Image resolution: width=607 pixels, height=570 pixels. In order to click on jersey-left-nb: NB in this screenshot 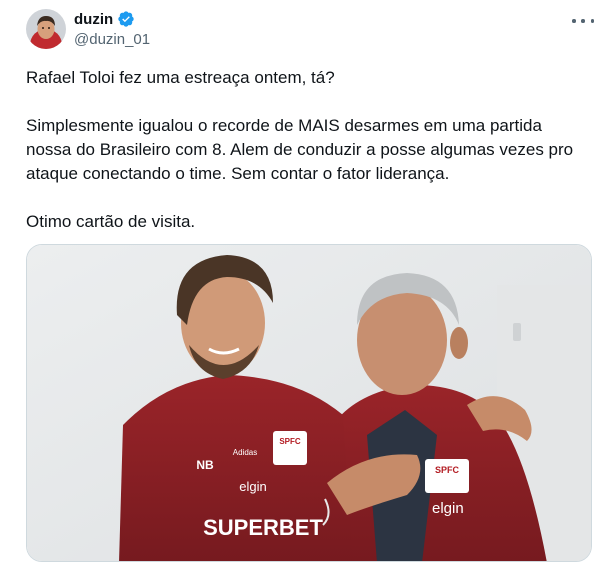, I will do `click(205, 465)`.